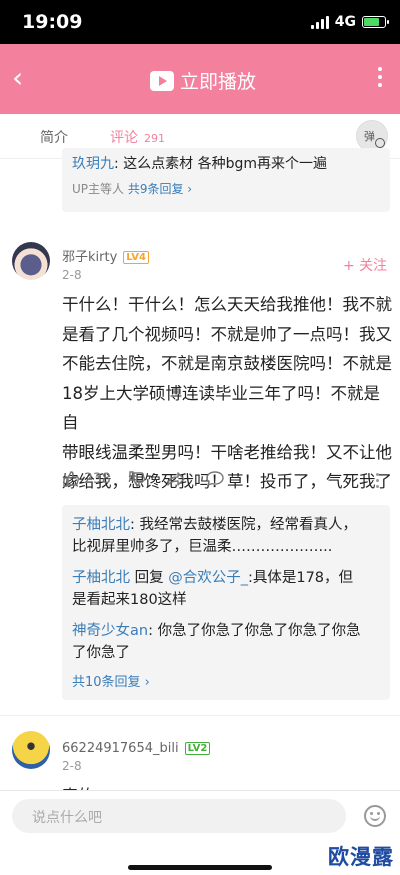 This screenshot has width=400, height=875. I want to click on comment-bubble-icon, so click(215, 479).